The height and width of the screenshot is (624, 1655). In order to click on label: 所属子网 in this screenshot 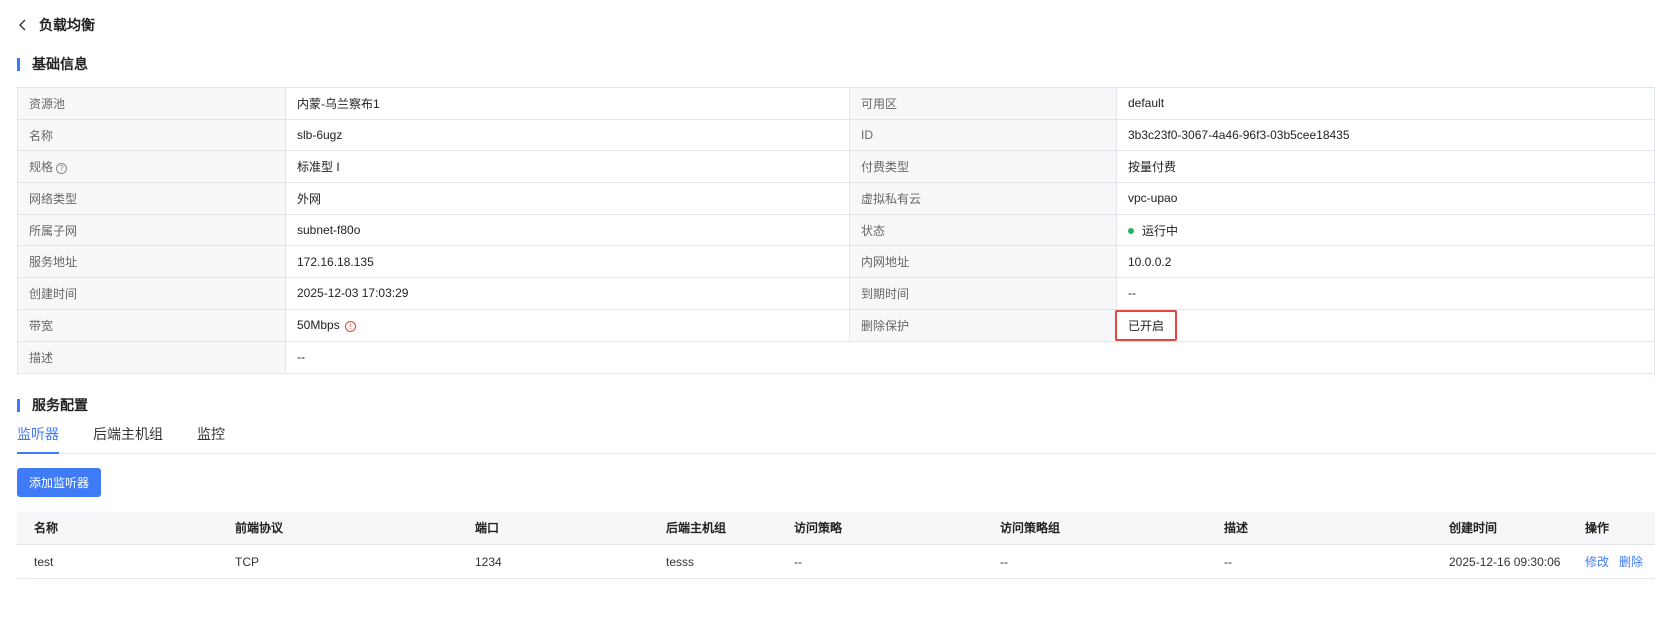, I will do `click(151, 230)`.